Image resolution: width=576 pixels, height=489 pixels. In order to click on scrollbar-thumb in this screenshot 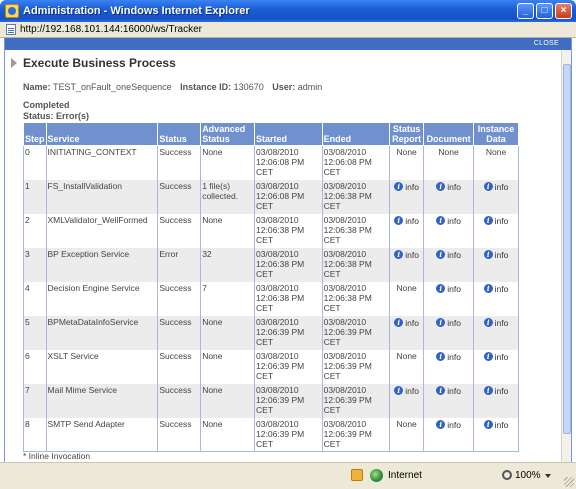, I will do `click(567, 249)`.